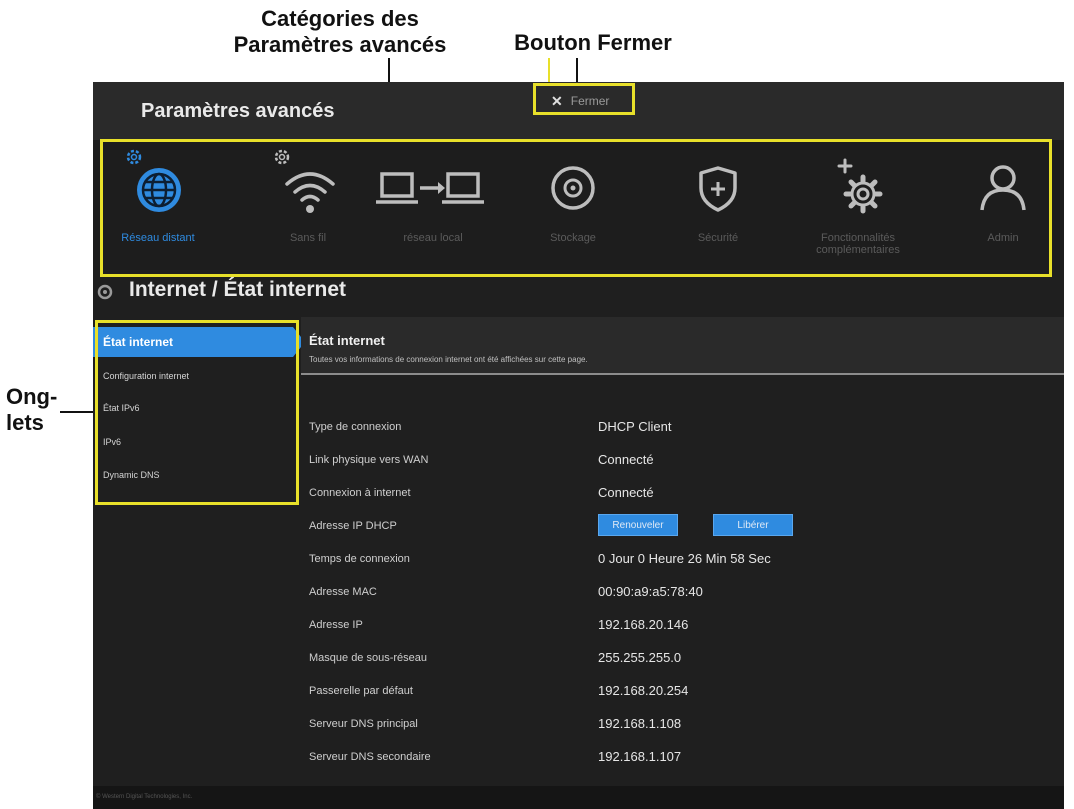  Describe the element at coordinates (753, 525) in the screenshot. I see `release-button: Libérer` at that location.